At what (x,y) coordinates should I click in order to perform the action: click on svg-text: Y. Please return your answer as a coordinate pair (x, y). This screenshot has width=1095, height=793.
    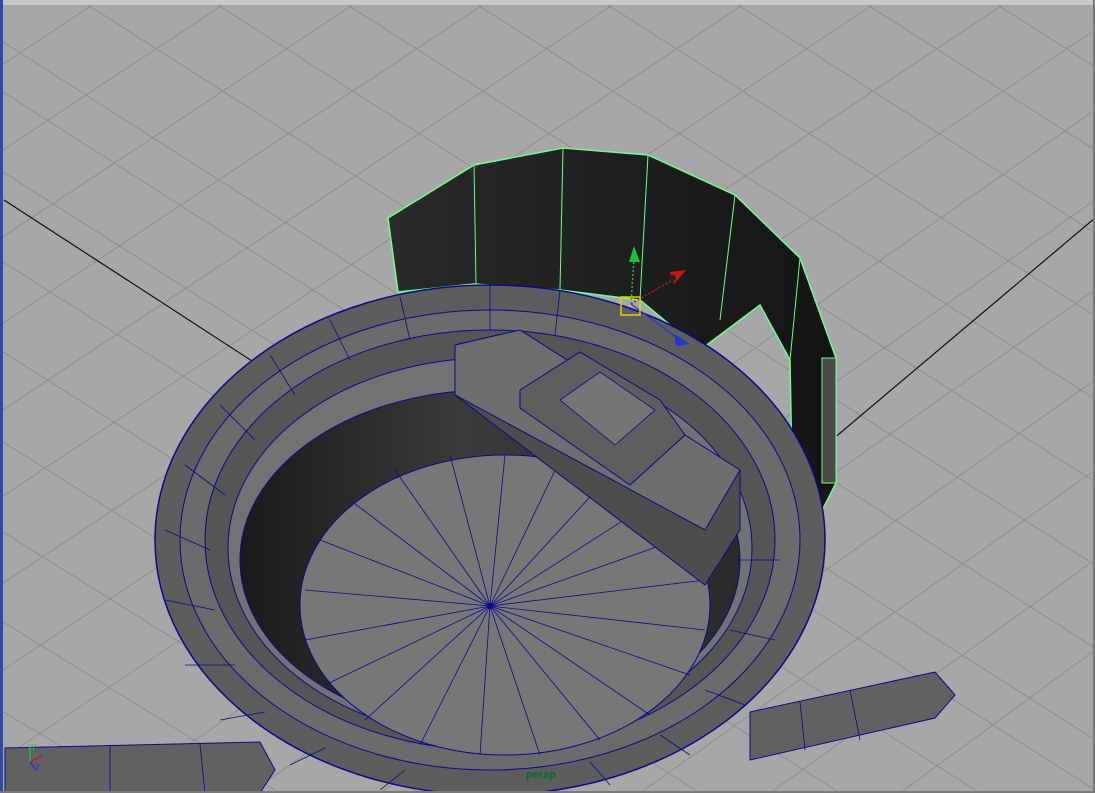
    Looking at the image, I should click on (34, 747).